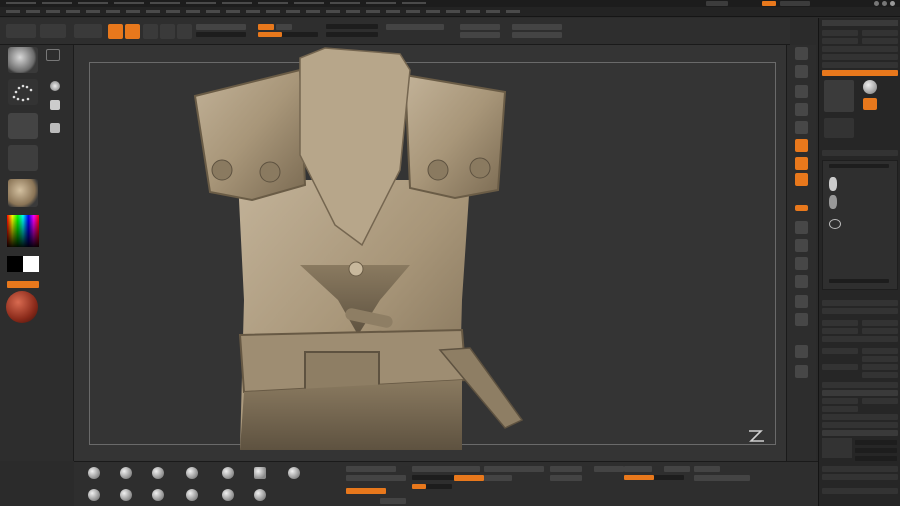 Image resolution: width=900 pixels, height=506 pixels. I want to click on persp-icon, so click(801, 145).